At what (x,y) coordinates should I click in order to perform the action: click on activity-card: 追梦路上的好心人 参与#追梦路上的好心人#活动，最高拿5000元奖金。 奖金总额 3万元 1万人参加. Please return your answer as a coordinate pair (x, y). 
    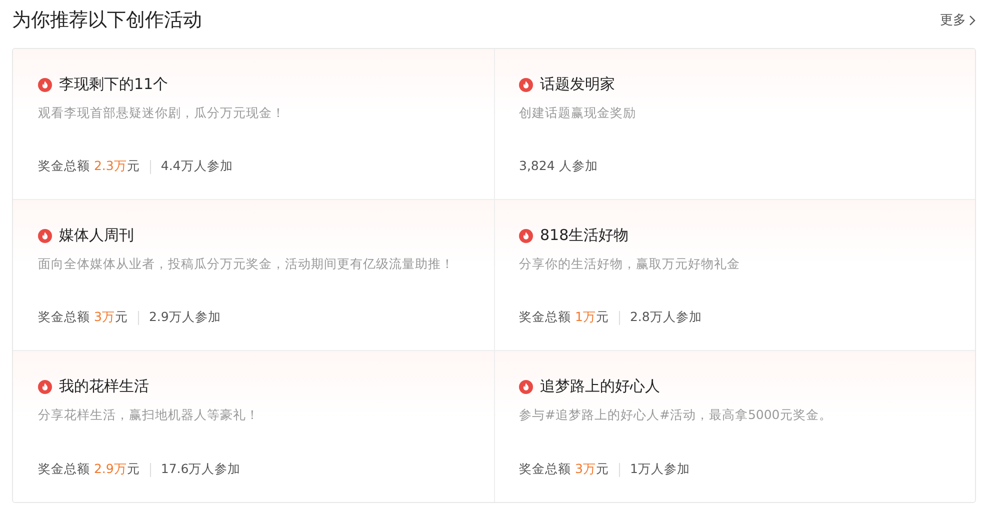
    Looking at the image, I should click on (734, 426).